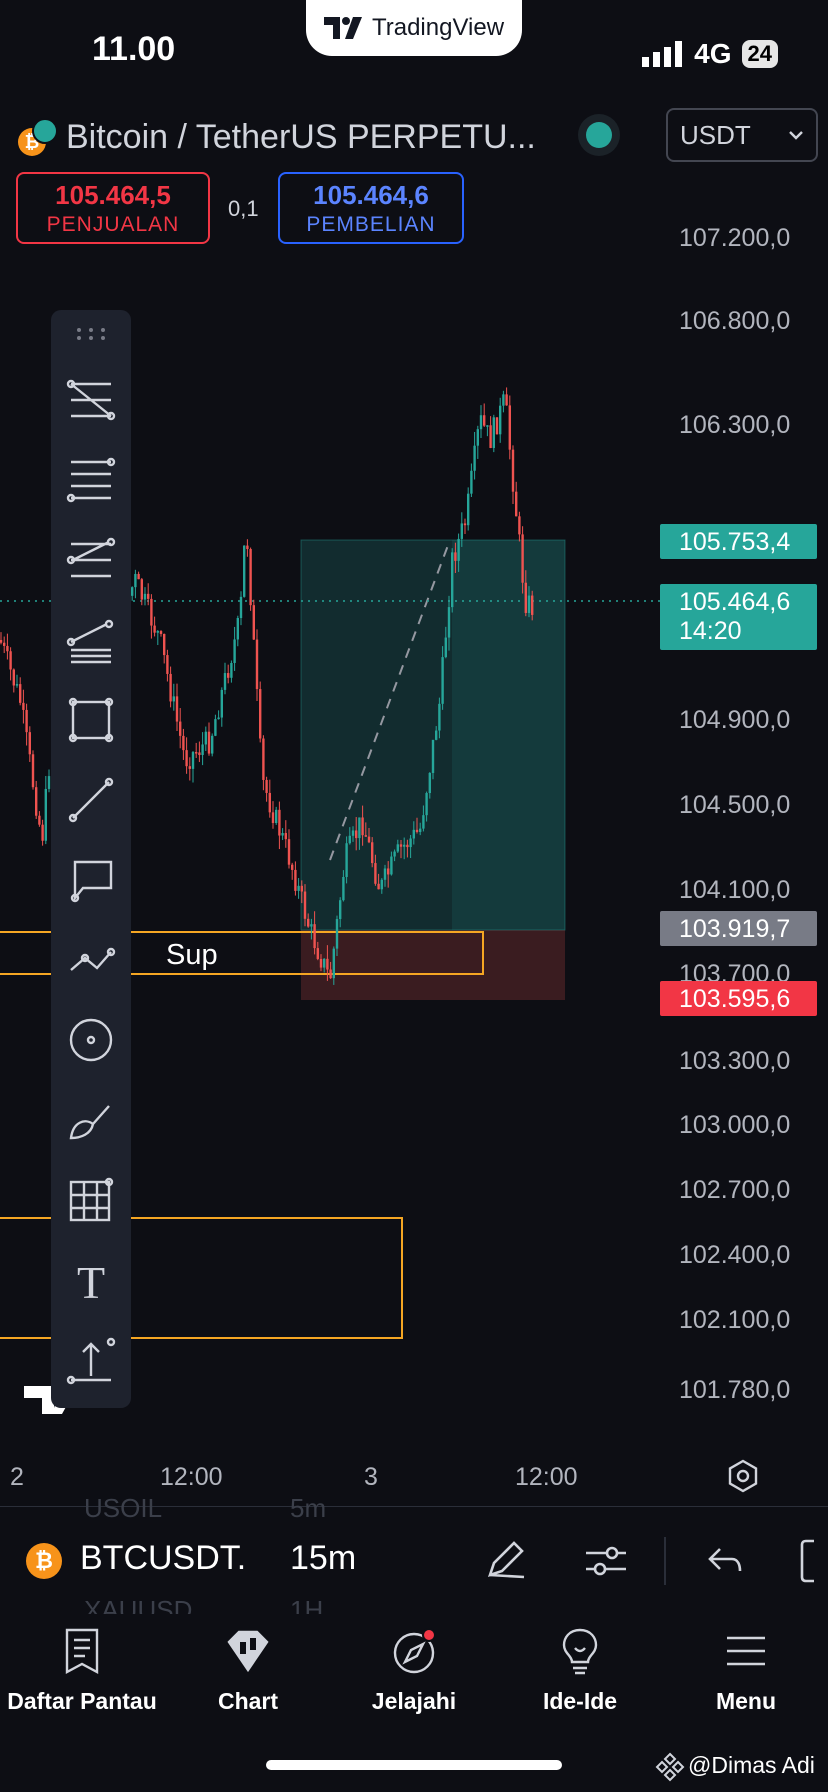 This screenshot has height=1792, width=828. Describe the element at coordinates (710, 54) in the screenshot. I see `status-indicators: 4G 24` at that location.